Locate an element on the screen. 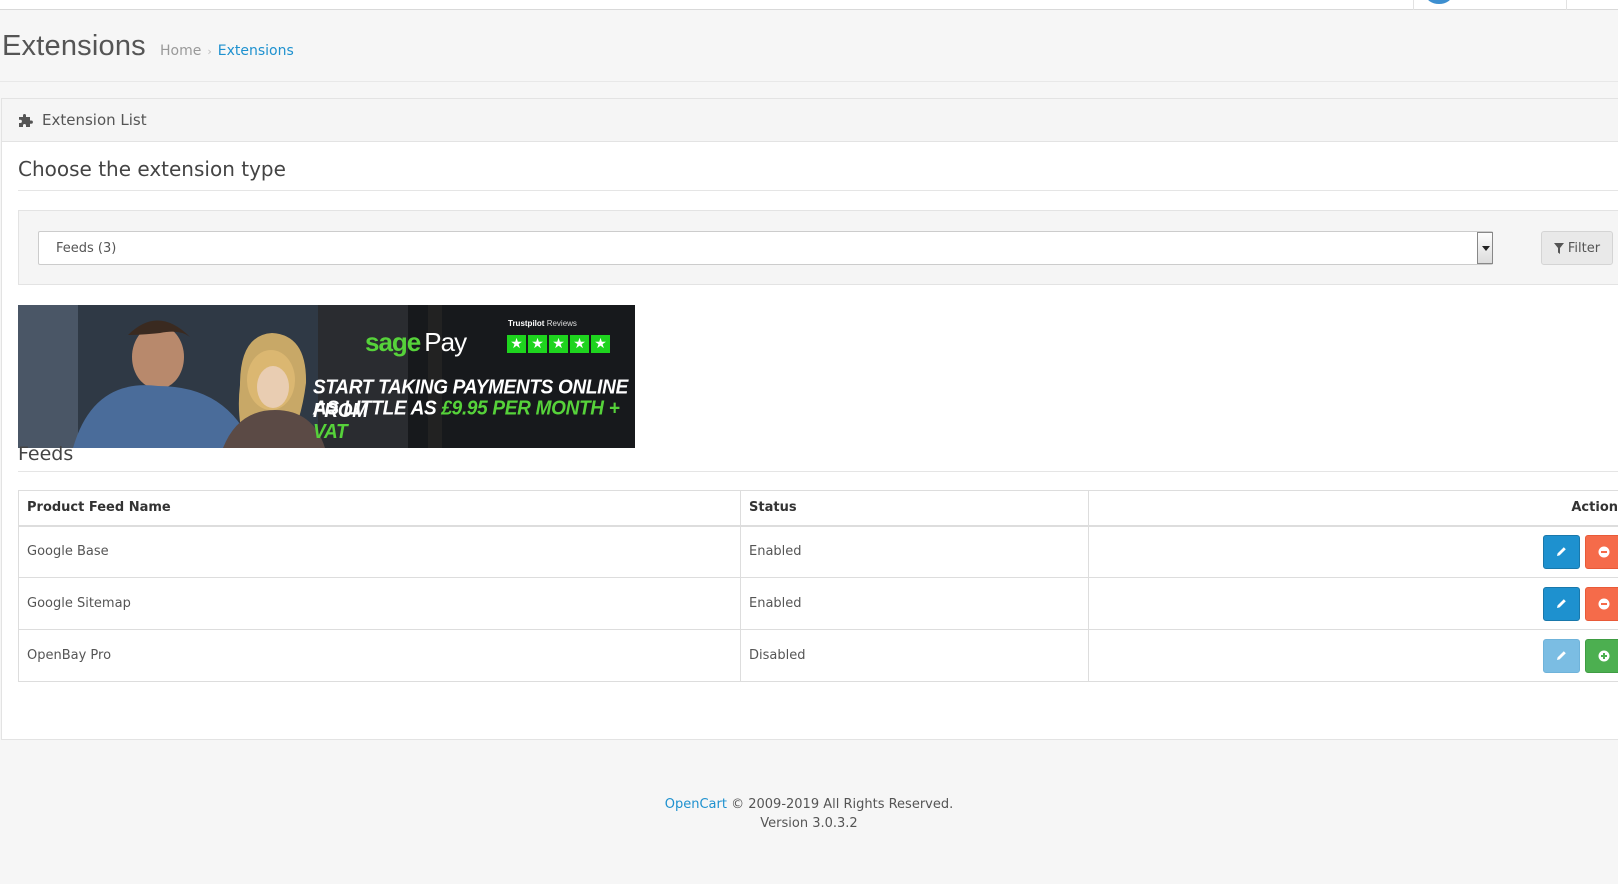 The height and width of the screenshot is (884, 1618). table-row: Google Base Enabled is located at coordinates (818, 551).